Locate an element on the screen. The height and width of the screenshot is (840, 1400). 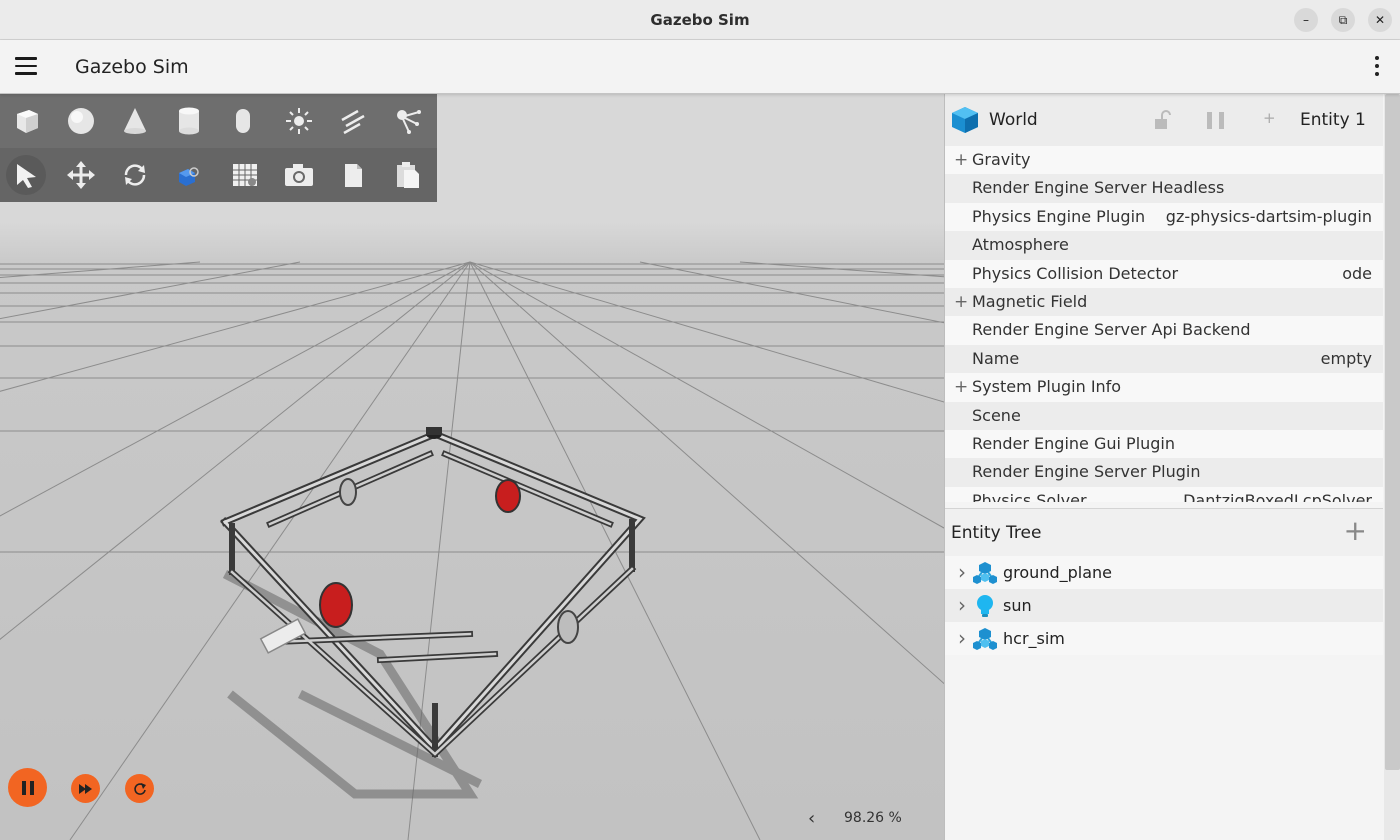
component-label: Physics Engine Plugin is located at coordinates (1059, 216).